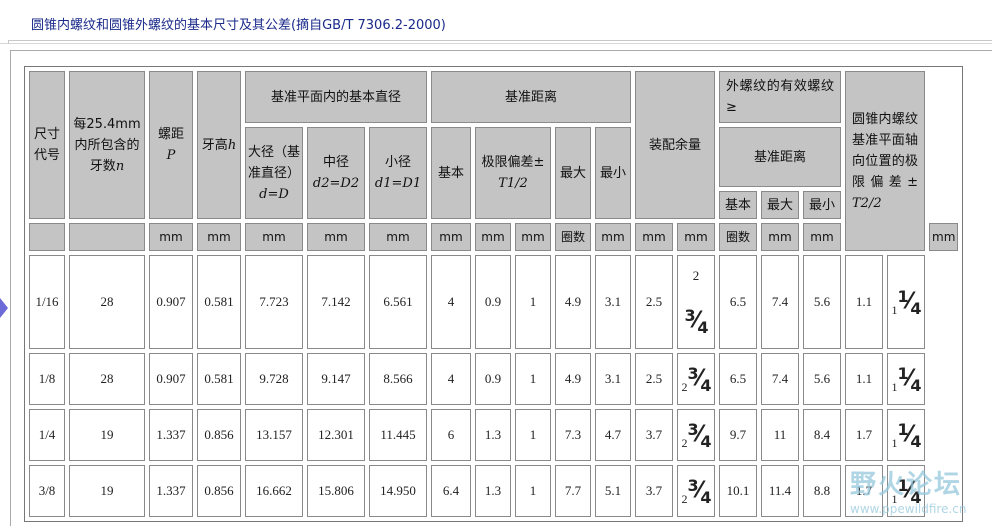 This screenshot has width=992, height=526. Describe the element at coordinates (4, 308) in the screenshot. I see `left-arrow-icon` at that location.